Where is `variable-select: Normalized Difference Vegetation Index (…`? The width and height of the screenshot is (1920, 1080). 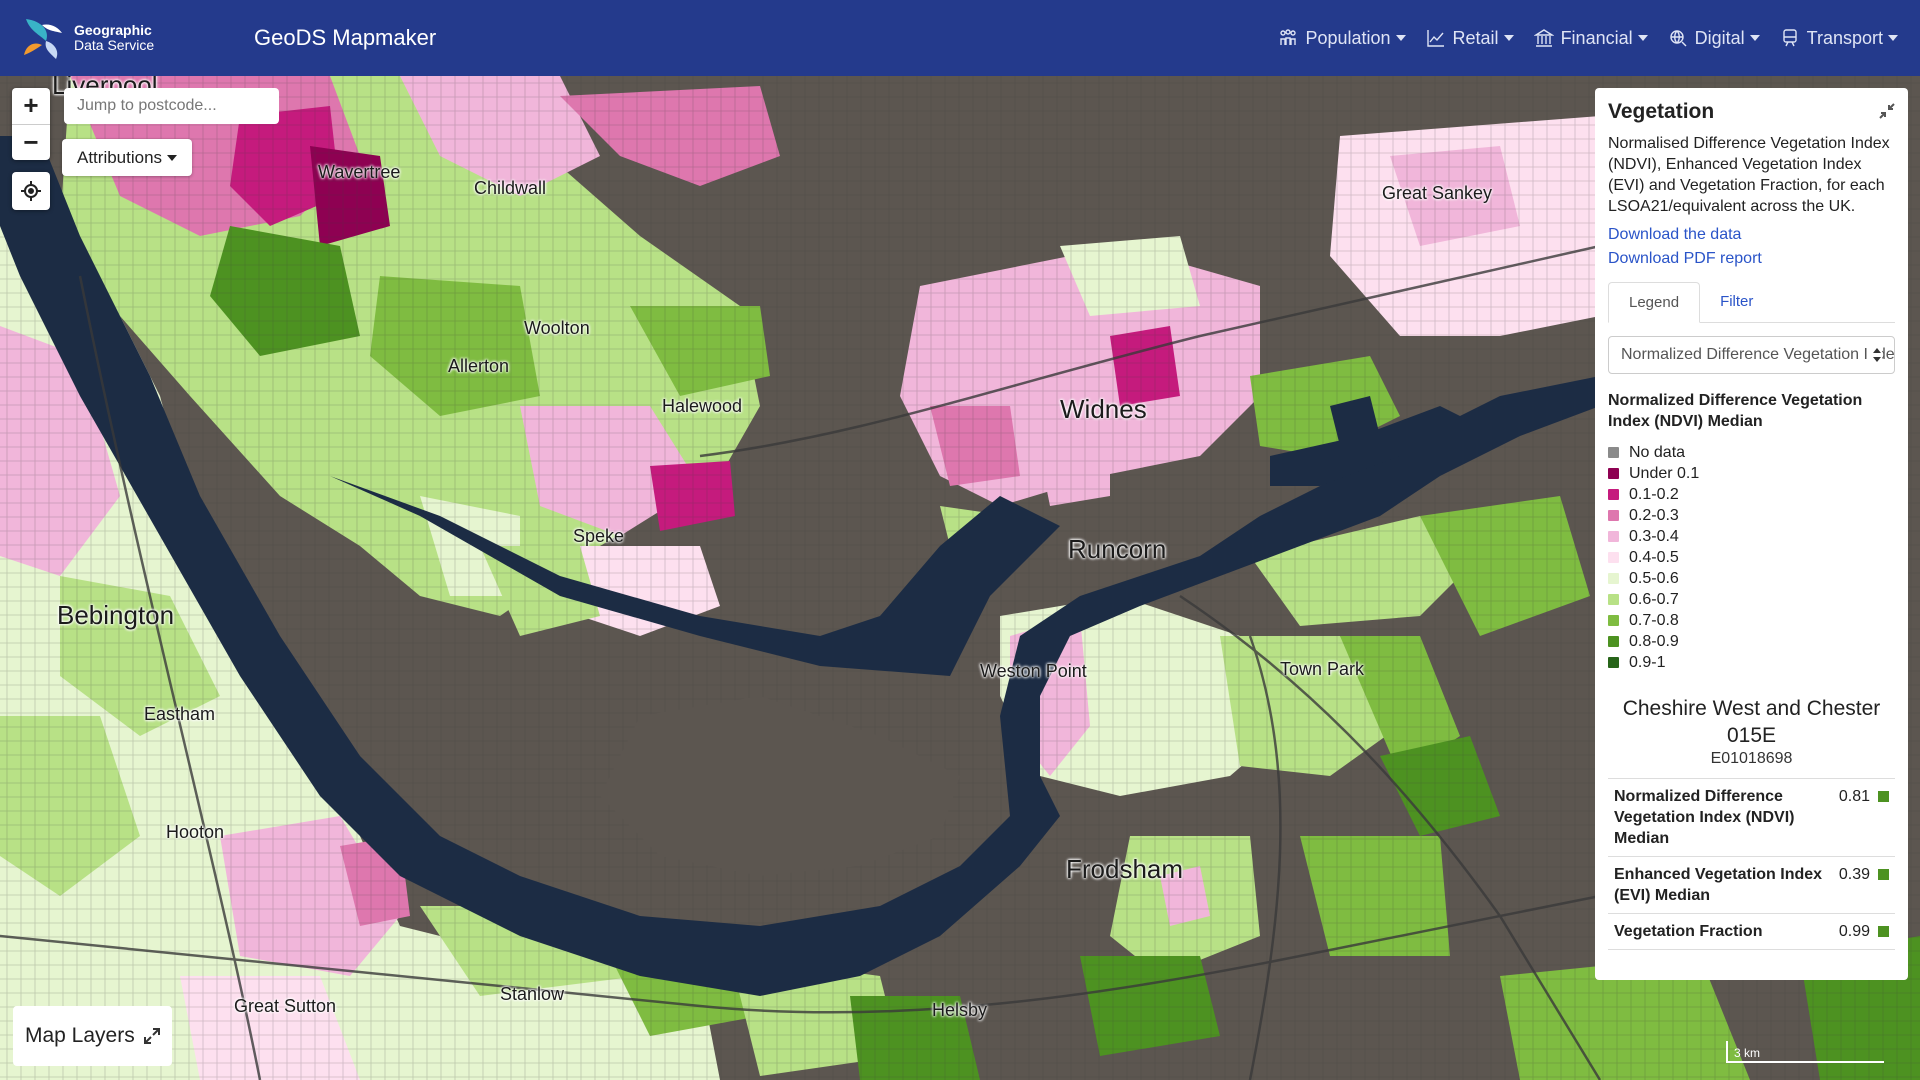
variable-select: Normalized Difference Vegetation Index (… is located at coordinates (1751, 355).